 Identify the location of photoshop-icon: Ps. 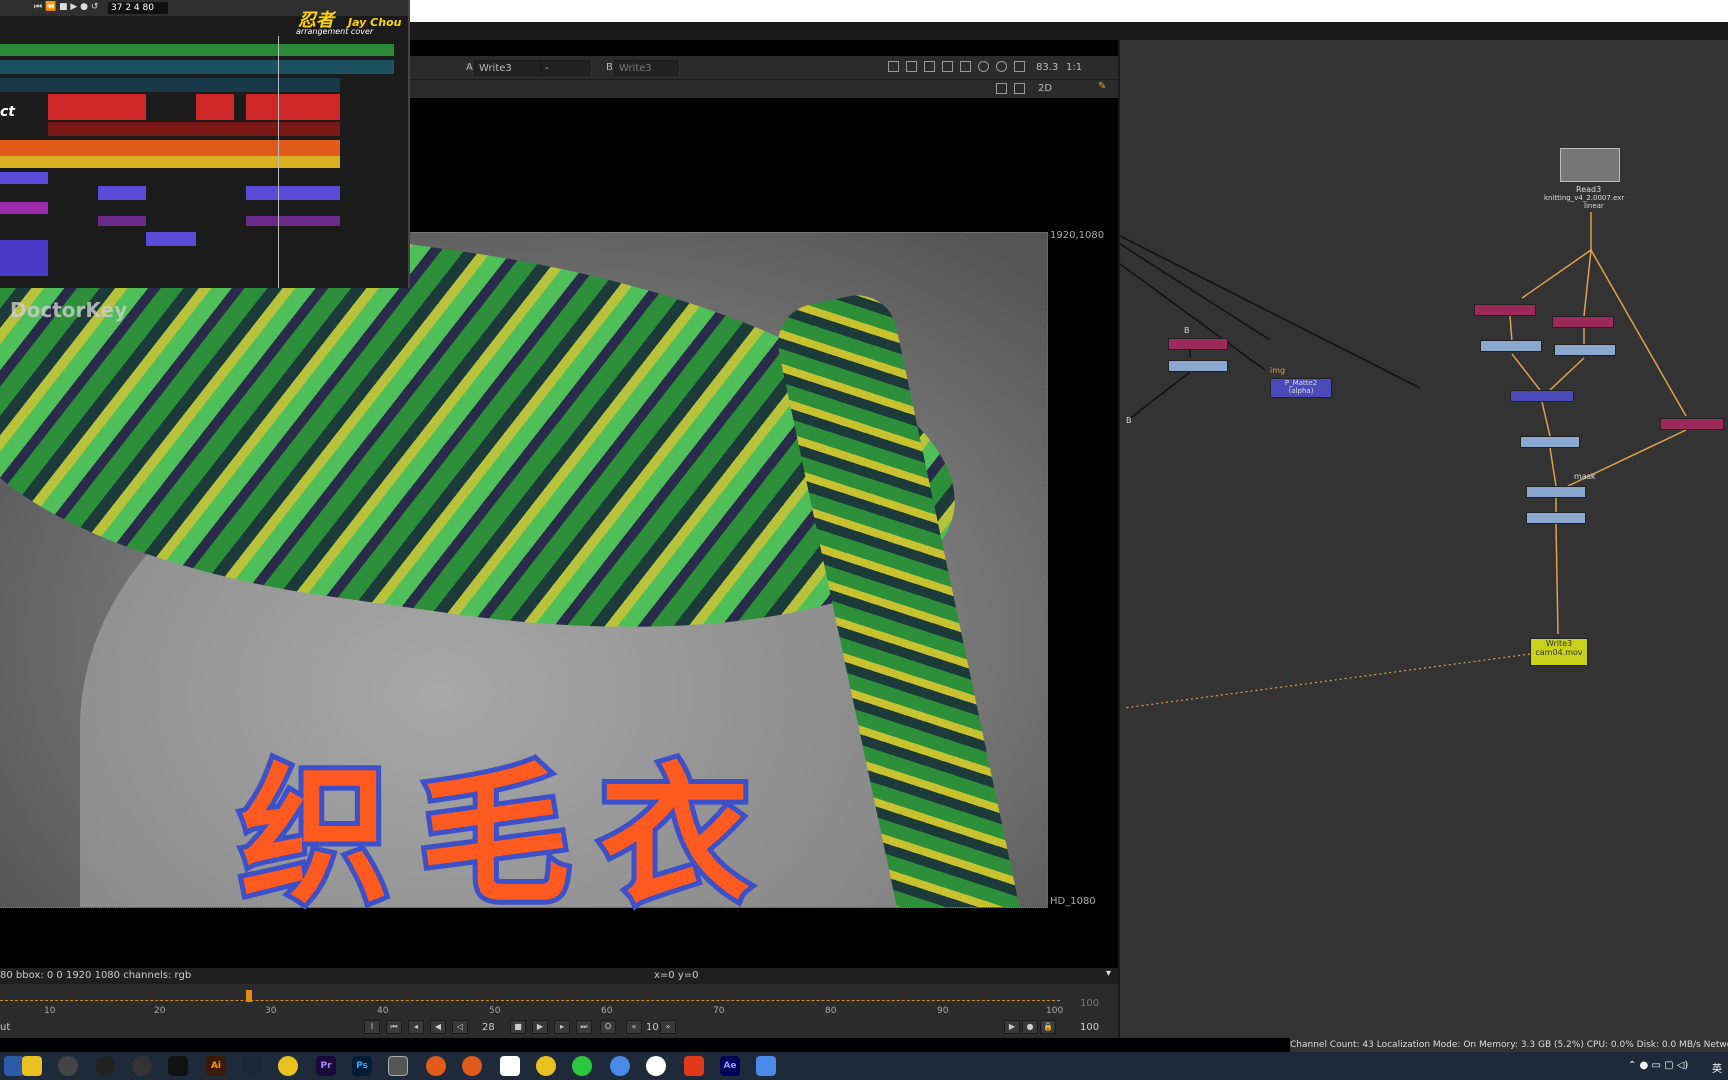
(362, 1066).